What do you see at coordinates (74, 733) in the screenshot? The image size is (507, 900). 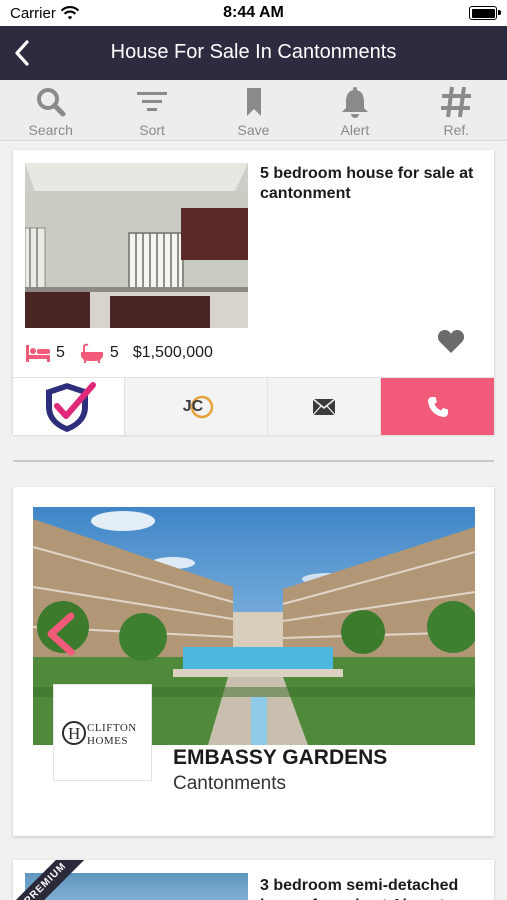 I see `svg-text: H` at bounding box center [74, 733].